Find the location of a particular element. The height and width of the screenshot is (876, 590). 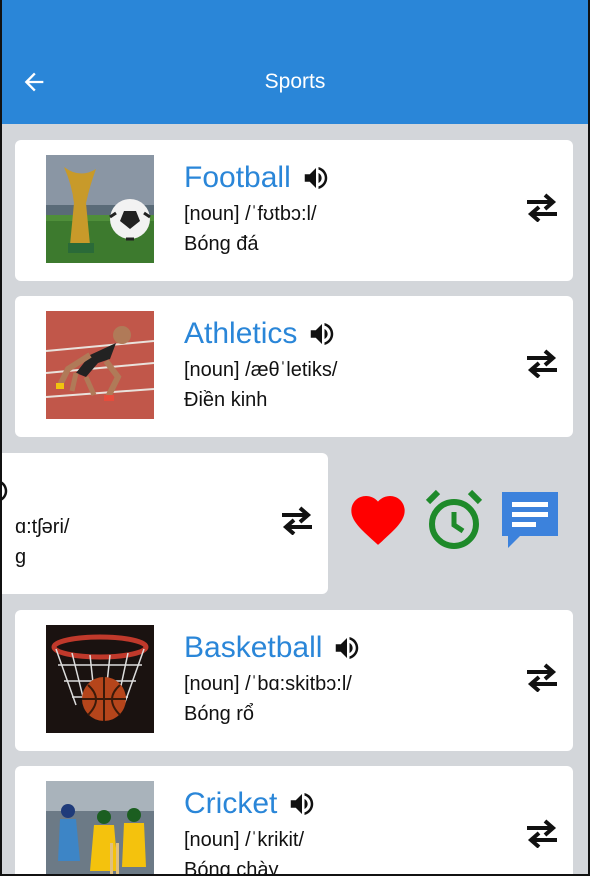

alarm-clock-icon is located at coordinates (454, 519).